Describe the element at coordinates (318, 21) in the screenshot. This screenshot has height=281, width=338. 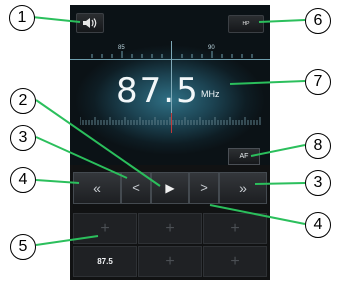
I see `callout-6: 6` at that location.